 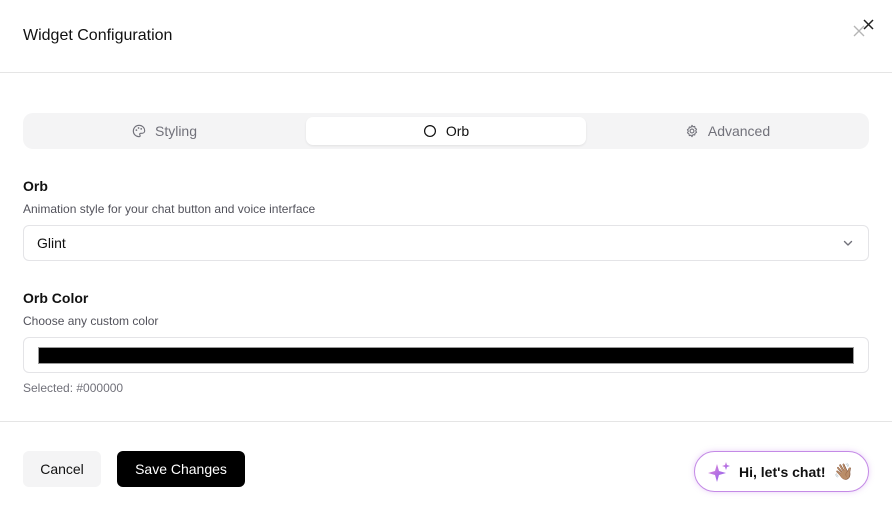 What do you see at coordinates (457, 131) in the screenshot?
I see `tab-orb-label: Orb` at bounding box center [457, 131].